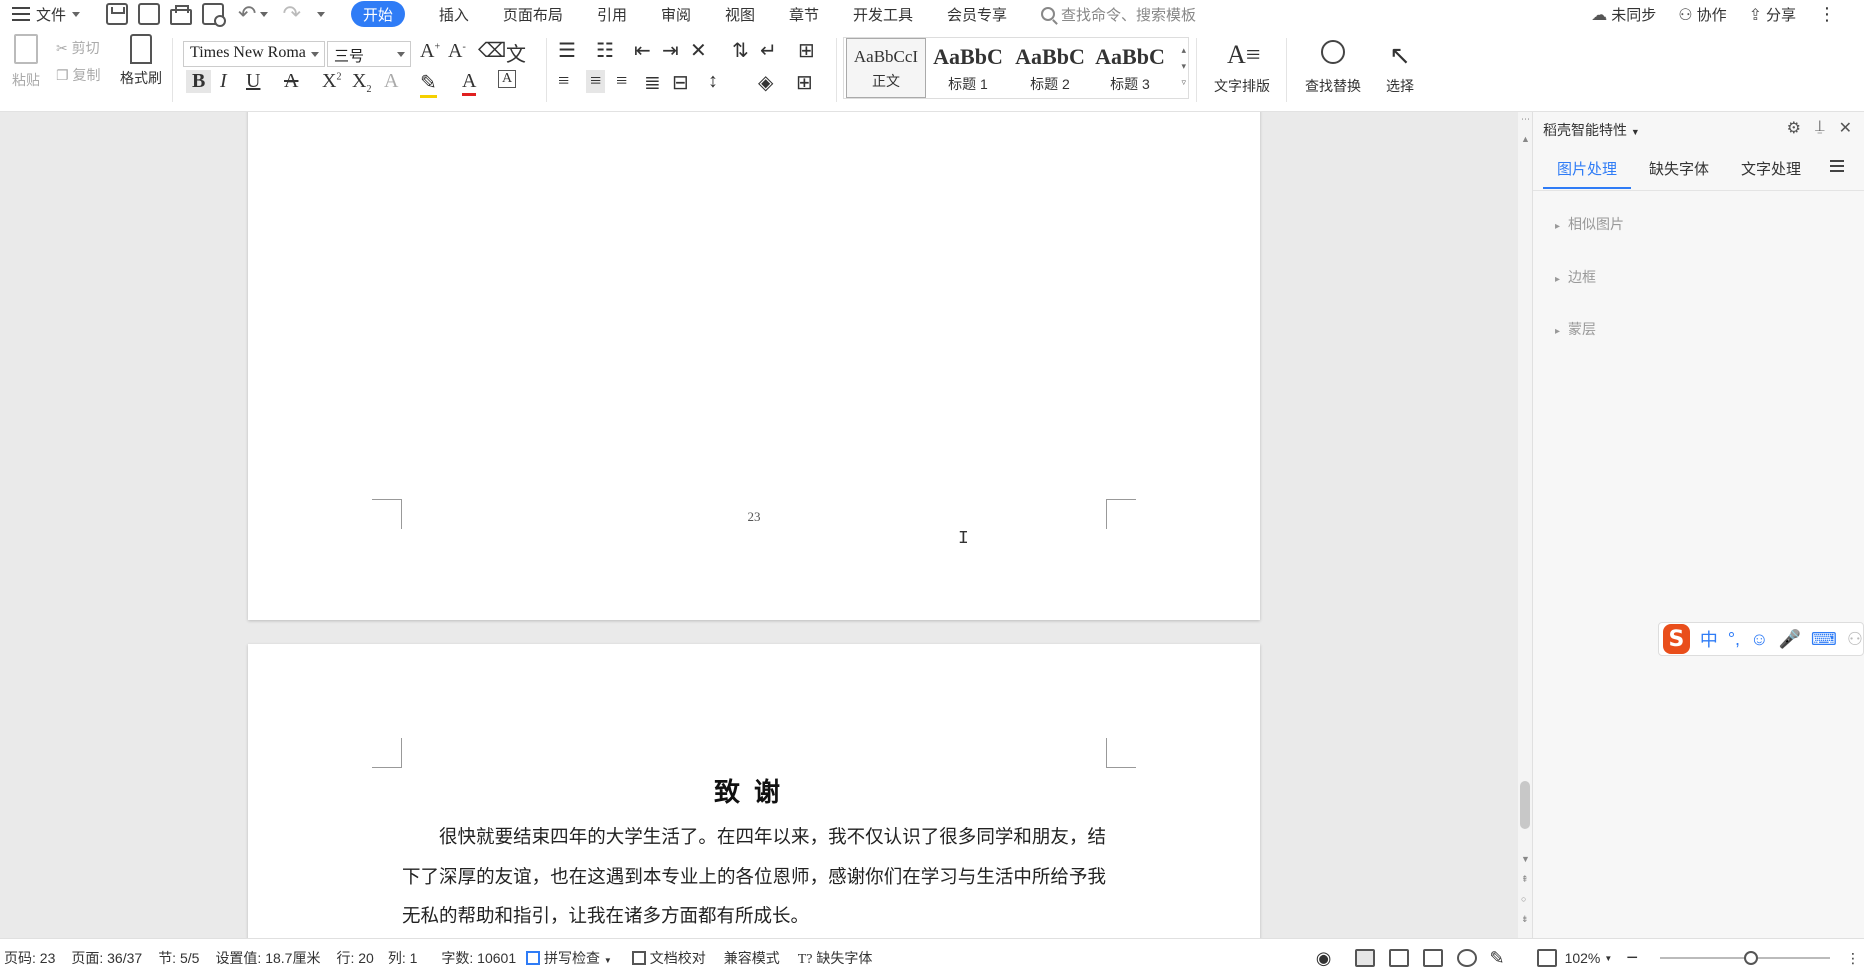 This screenshot has height=976, width=1864. Describe the element at coordinates (1827, 14) in the screenshot. I see `more-menu-icon: ⋮` at that location.